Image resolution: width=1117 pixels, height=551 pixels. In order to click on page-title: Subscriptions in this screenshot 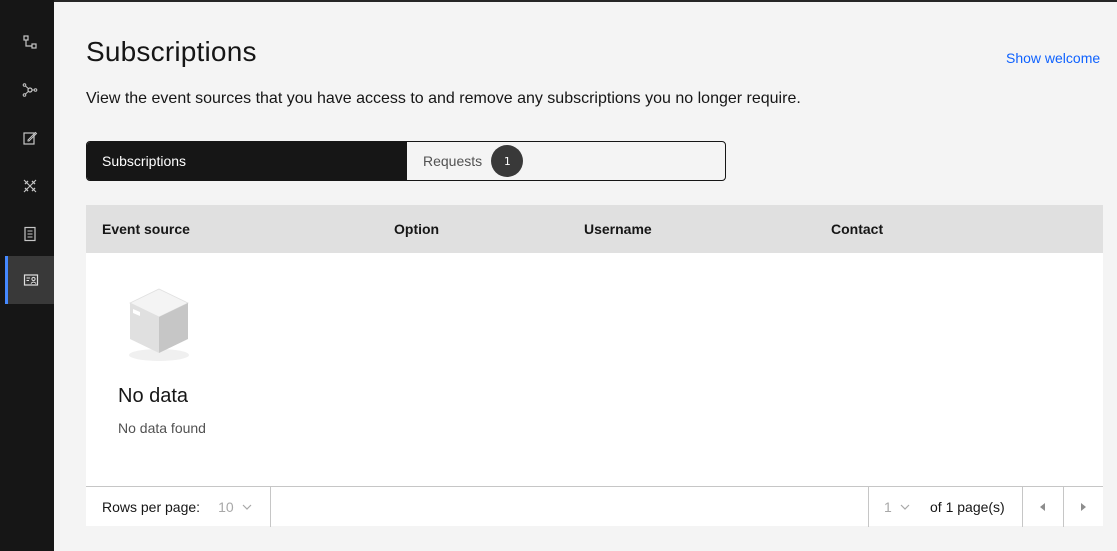, I will do `click(171, 51)`.